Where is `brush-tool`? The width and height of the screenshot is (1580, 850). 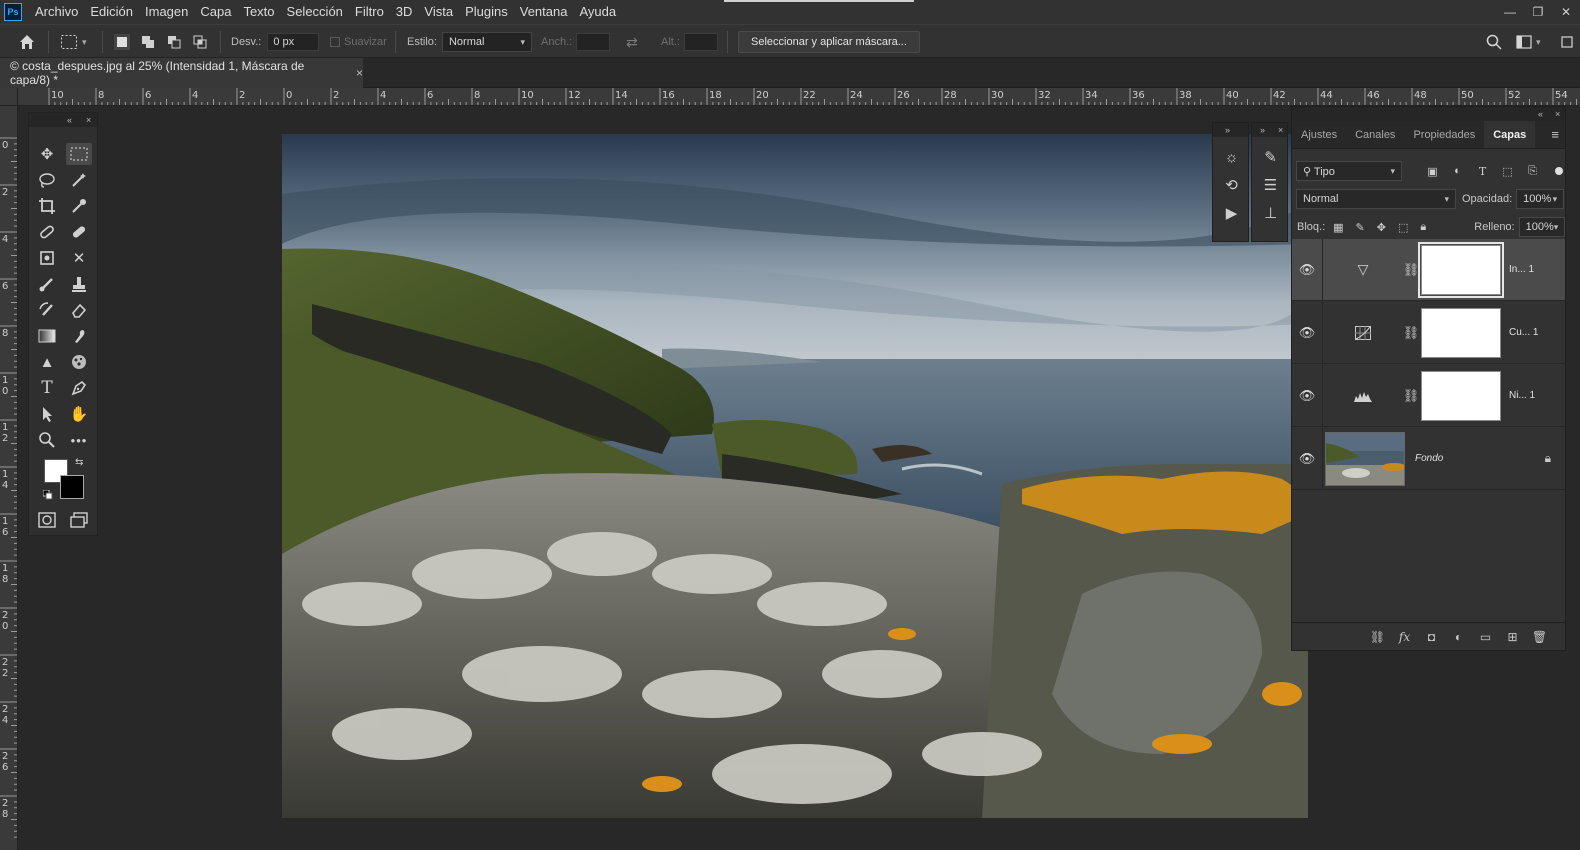
brush-tool is located at coordinates (47, 284).